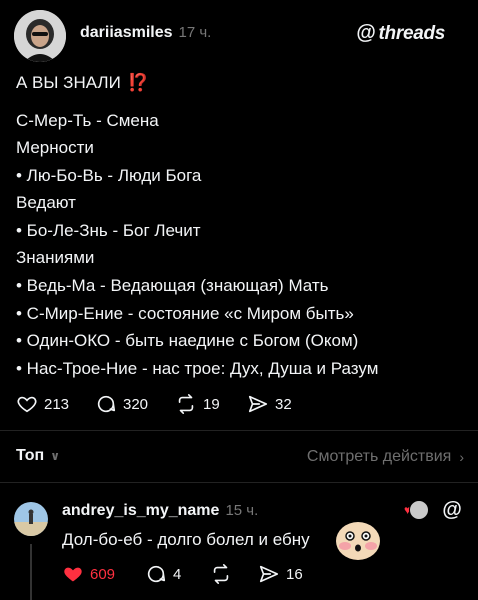  What do you see at coordinates (239, 430) in the screenshot?
I see `divider-top` at bounding box center [239, 430].